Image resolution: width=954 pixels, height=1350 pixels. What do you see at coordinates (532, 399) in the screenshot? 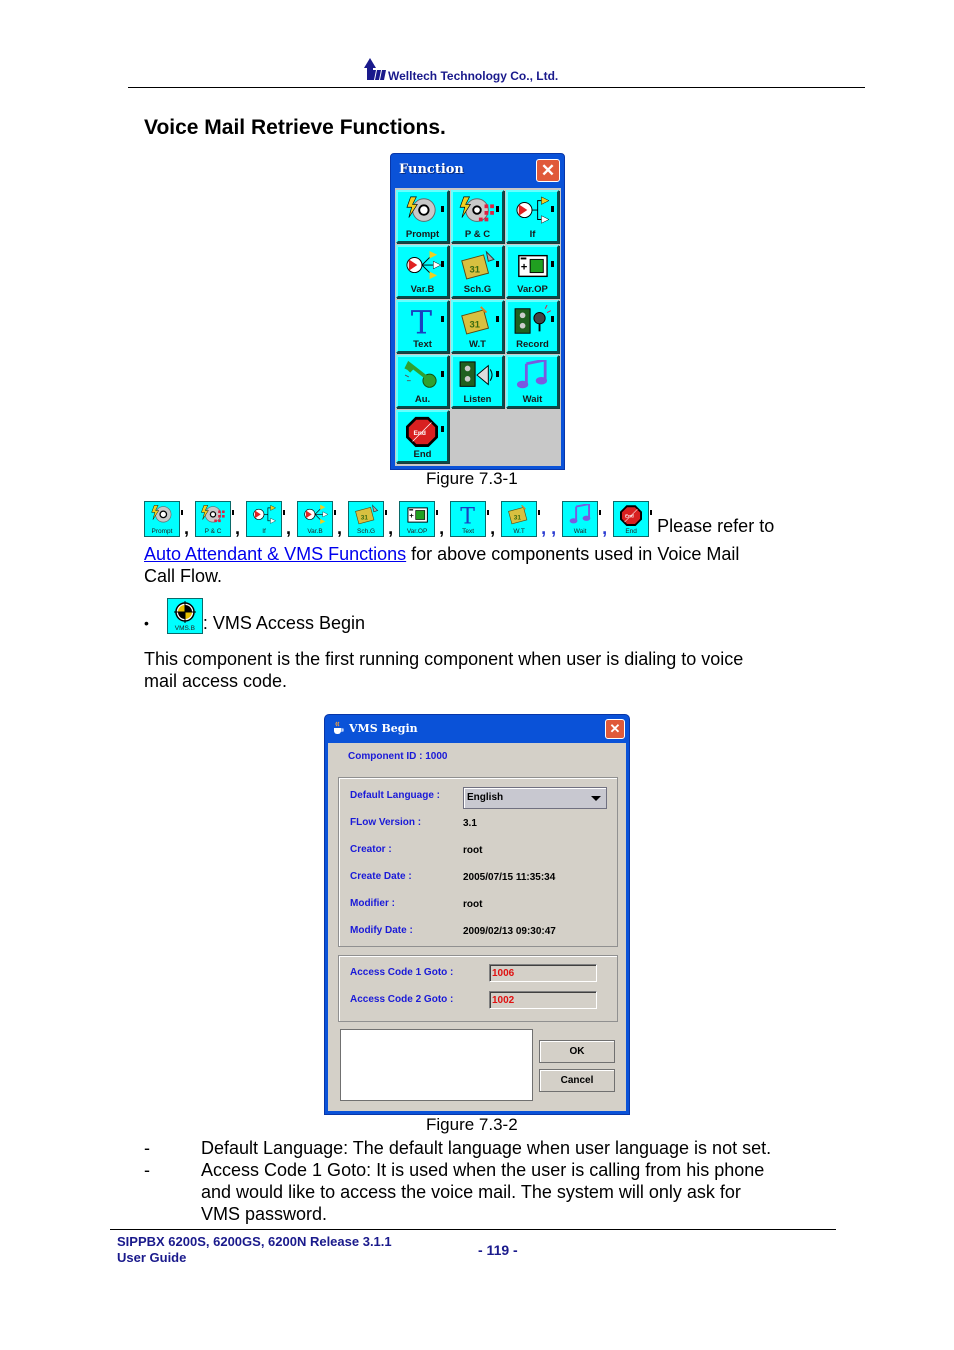
I see `function-tile-label: Wait` at bounding box center [532, 399].